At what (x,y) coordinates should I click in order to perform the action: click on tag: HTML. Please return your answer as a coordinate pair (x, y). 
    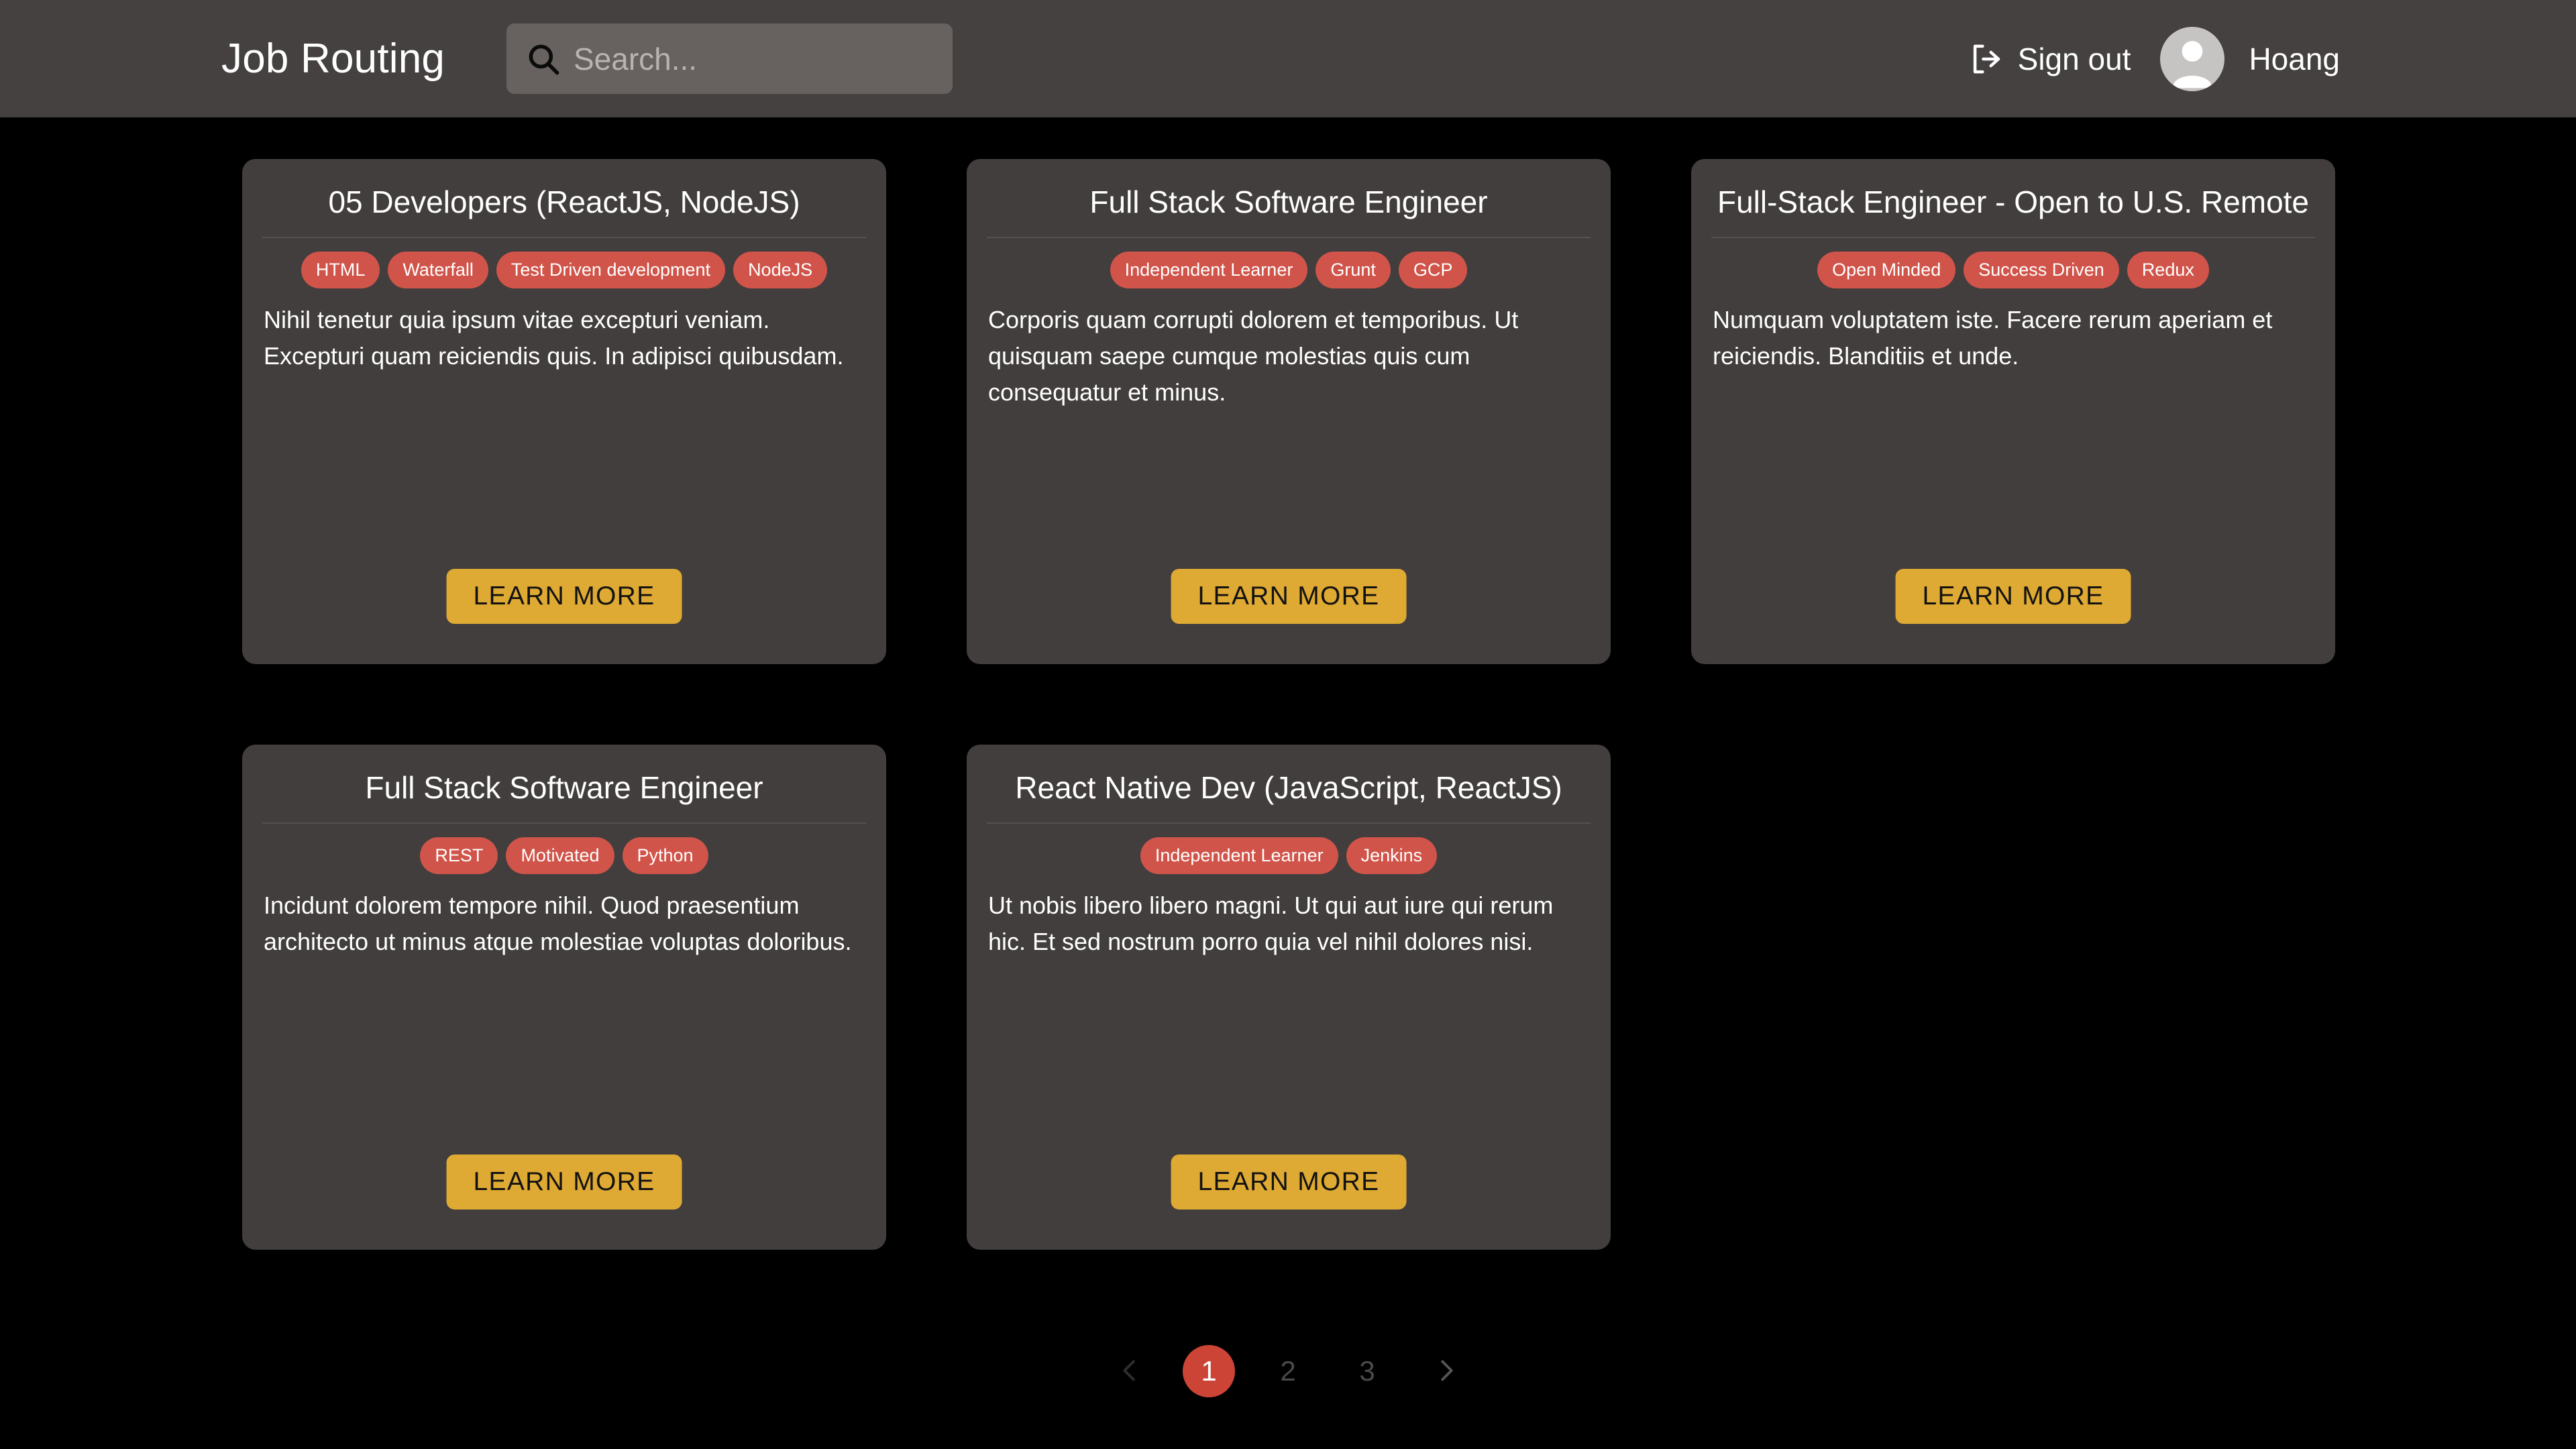
    Looking at the image, I should click on (340, 269).